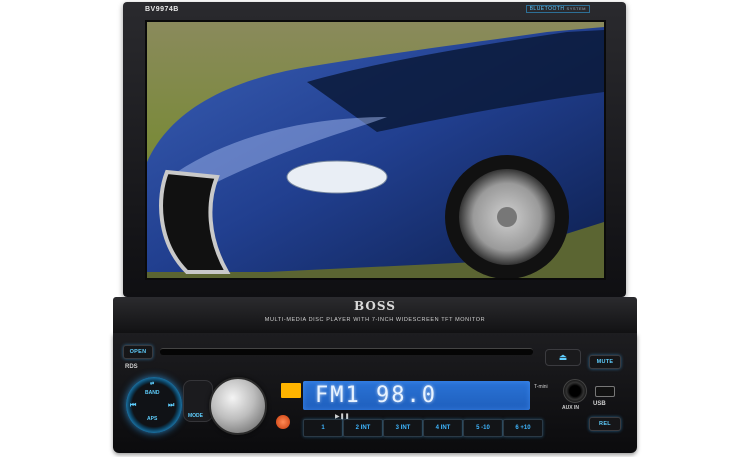 This screenshot has height=457, width=750. What do you see at coordinates (152, 419) in the screenshot?
I see `aps-label: APS` at bounding box center [152, 419].